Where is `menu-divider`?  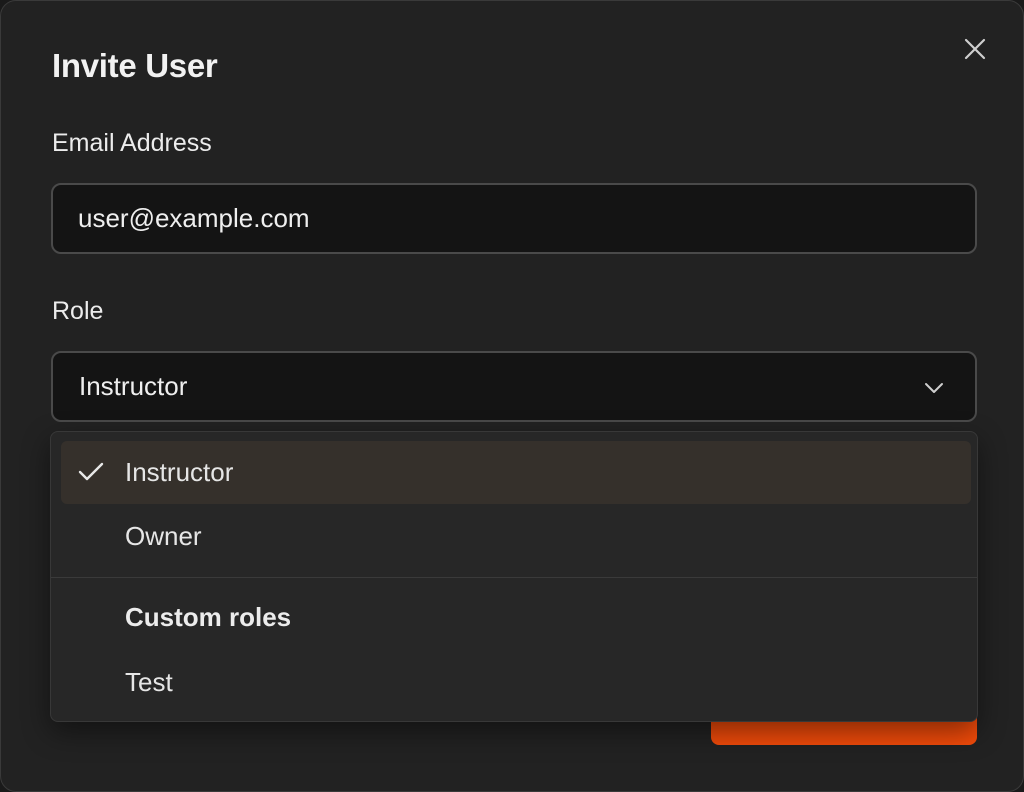 menu-divider is located at coordinates (514, 577).